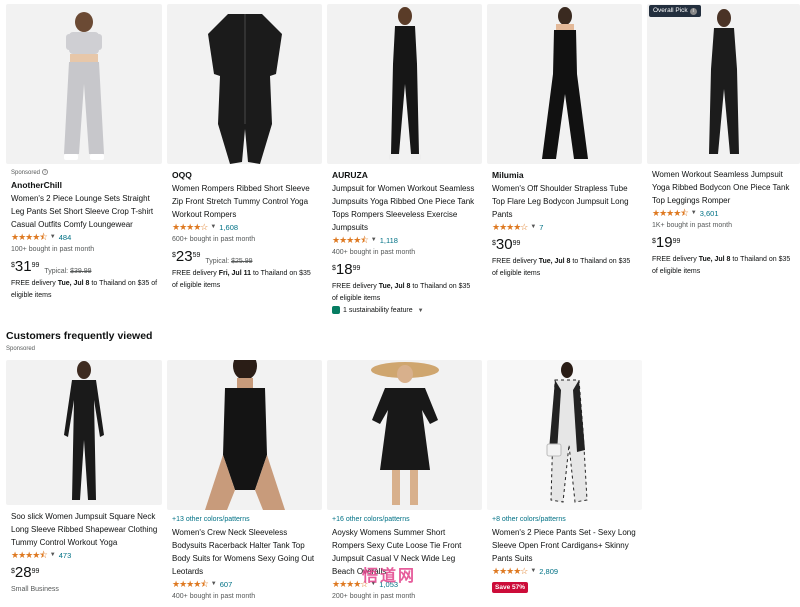 Image resolution: width=800 pixels, height=607 pixels. What do you see at coordinates (510, 587) in the screenshot?
I see `save-badge: Save 57%` at bounding box center [510, 587].